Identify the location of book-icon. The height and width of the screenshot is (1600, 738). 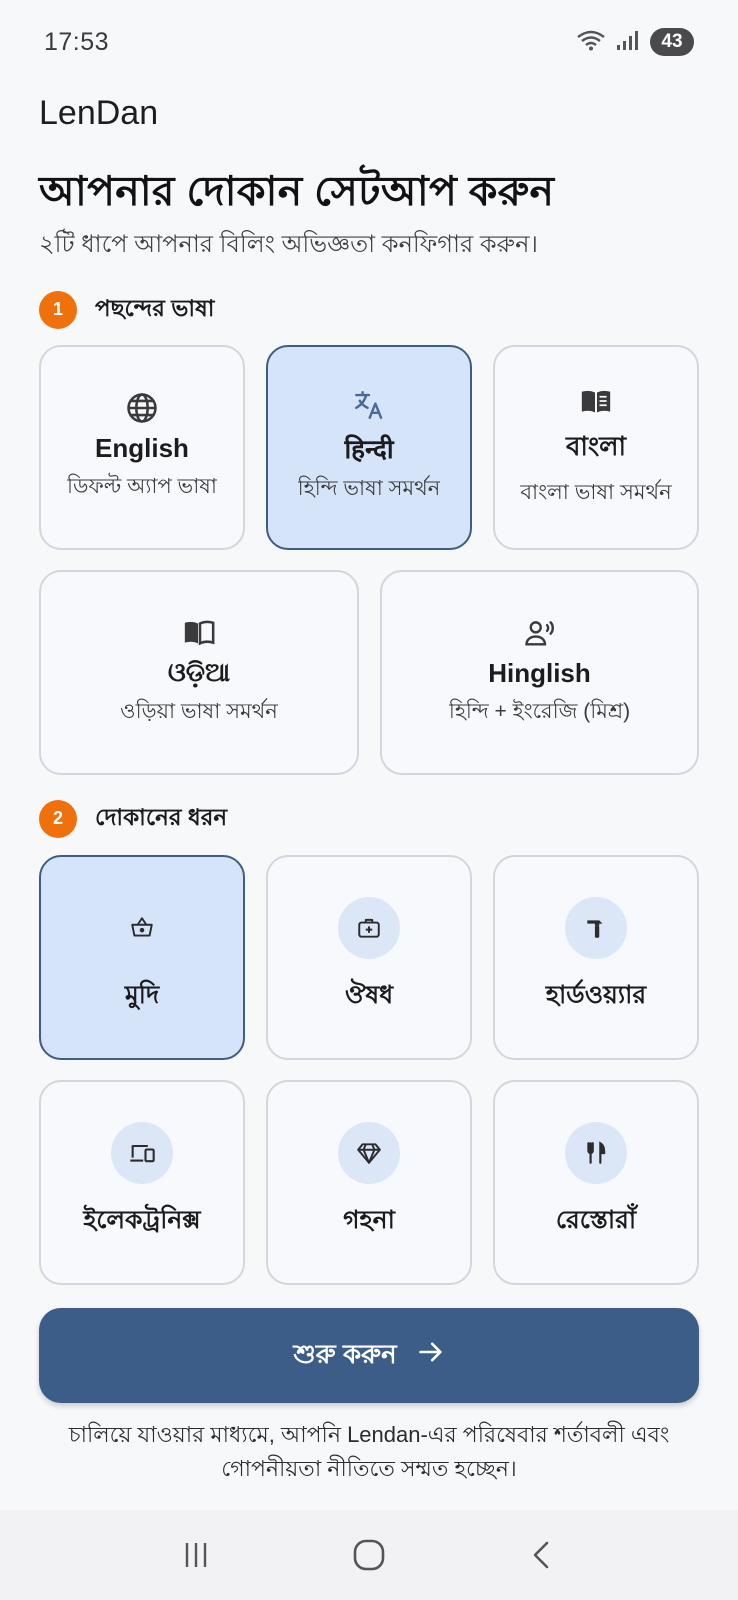
(199, 632).